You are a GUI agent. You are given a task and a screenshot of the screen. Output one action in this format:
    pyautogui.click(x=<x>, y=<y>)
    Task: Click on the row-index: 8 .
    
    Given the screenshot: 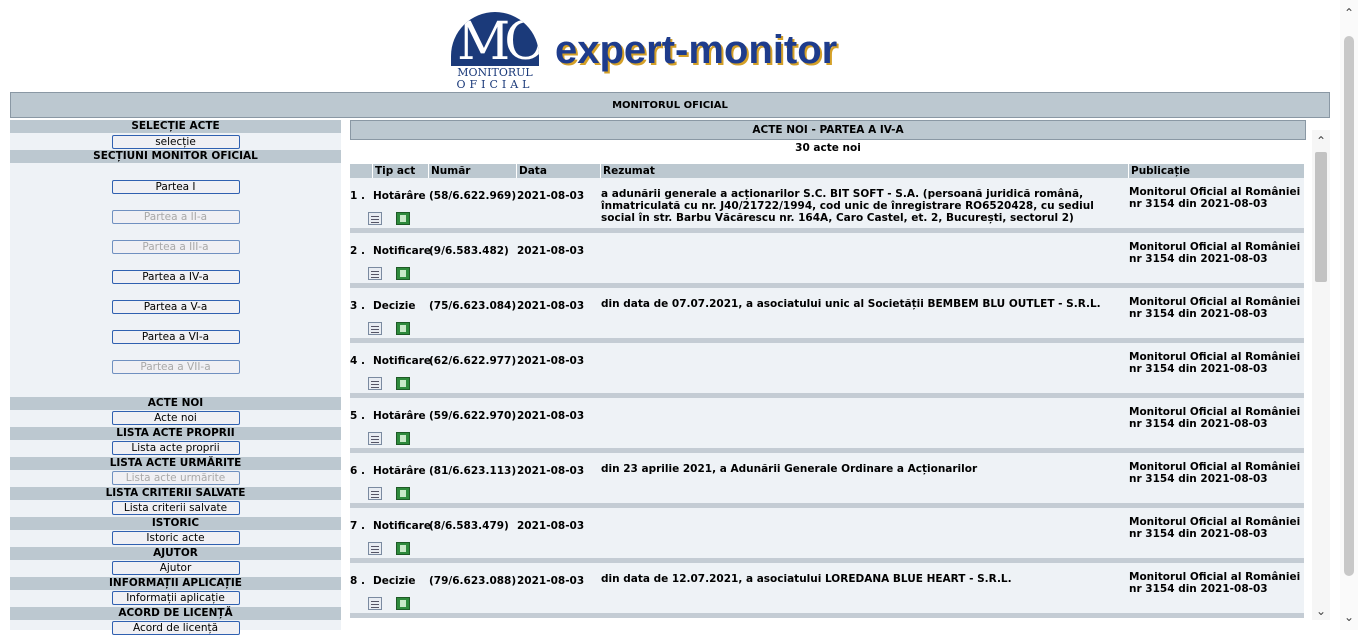 What is the action you would take?
    pyautogui.click(x=357, y=581)
    